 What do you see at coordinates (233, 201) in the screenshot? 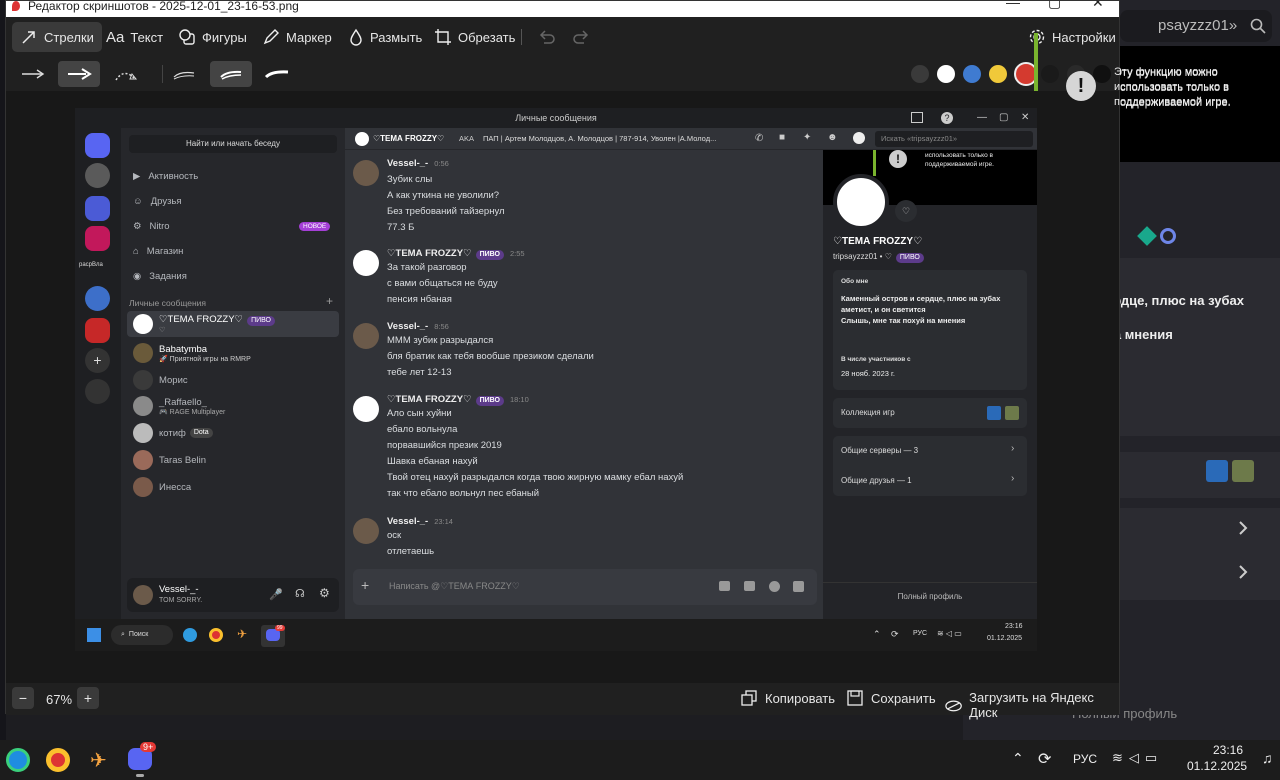
I see `nav-friends: ☺ Друзья` at bounding box center [233, 201].